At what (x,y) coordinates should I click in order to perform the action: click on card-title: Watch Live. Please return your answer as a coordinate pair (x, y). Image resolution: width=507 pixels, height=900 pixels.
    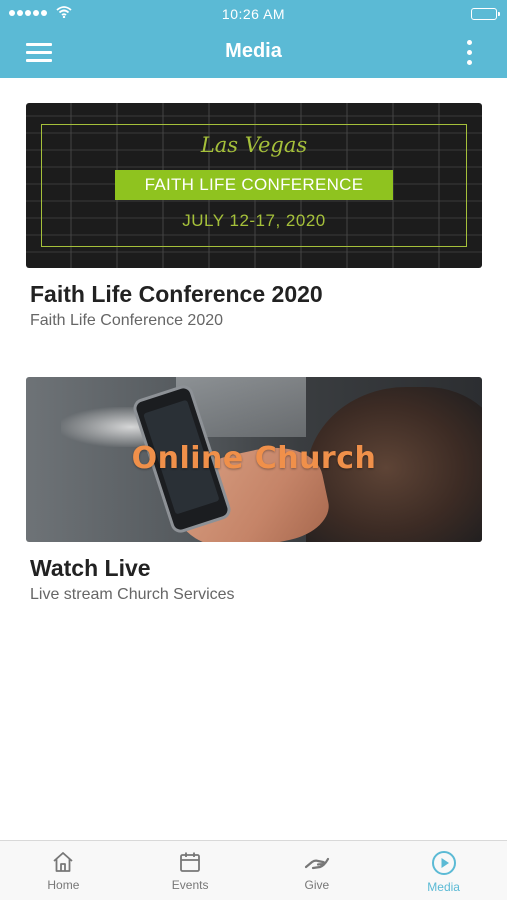
    Looking at the image, I should click on (256, 568).